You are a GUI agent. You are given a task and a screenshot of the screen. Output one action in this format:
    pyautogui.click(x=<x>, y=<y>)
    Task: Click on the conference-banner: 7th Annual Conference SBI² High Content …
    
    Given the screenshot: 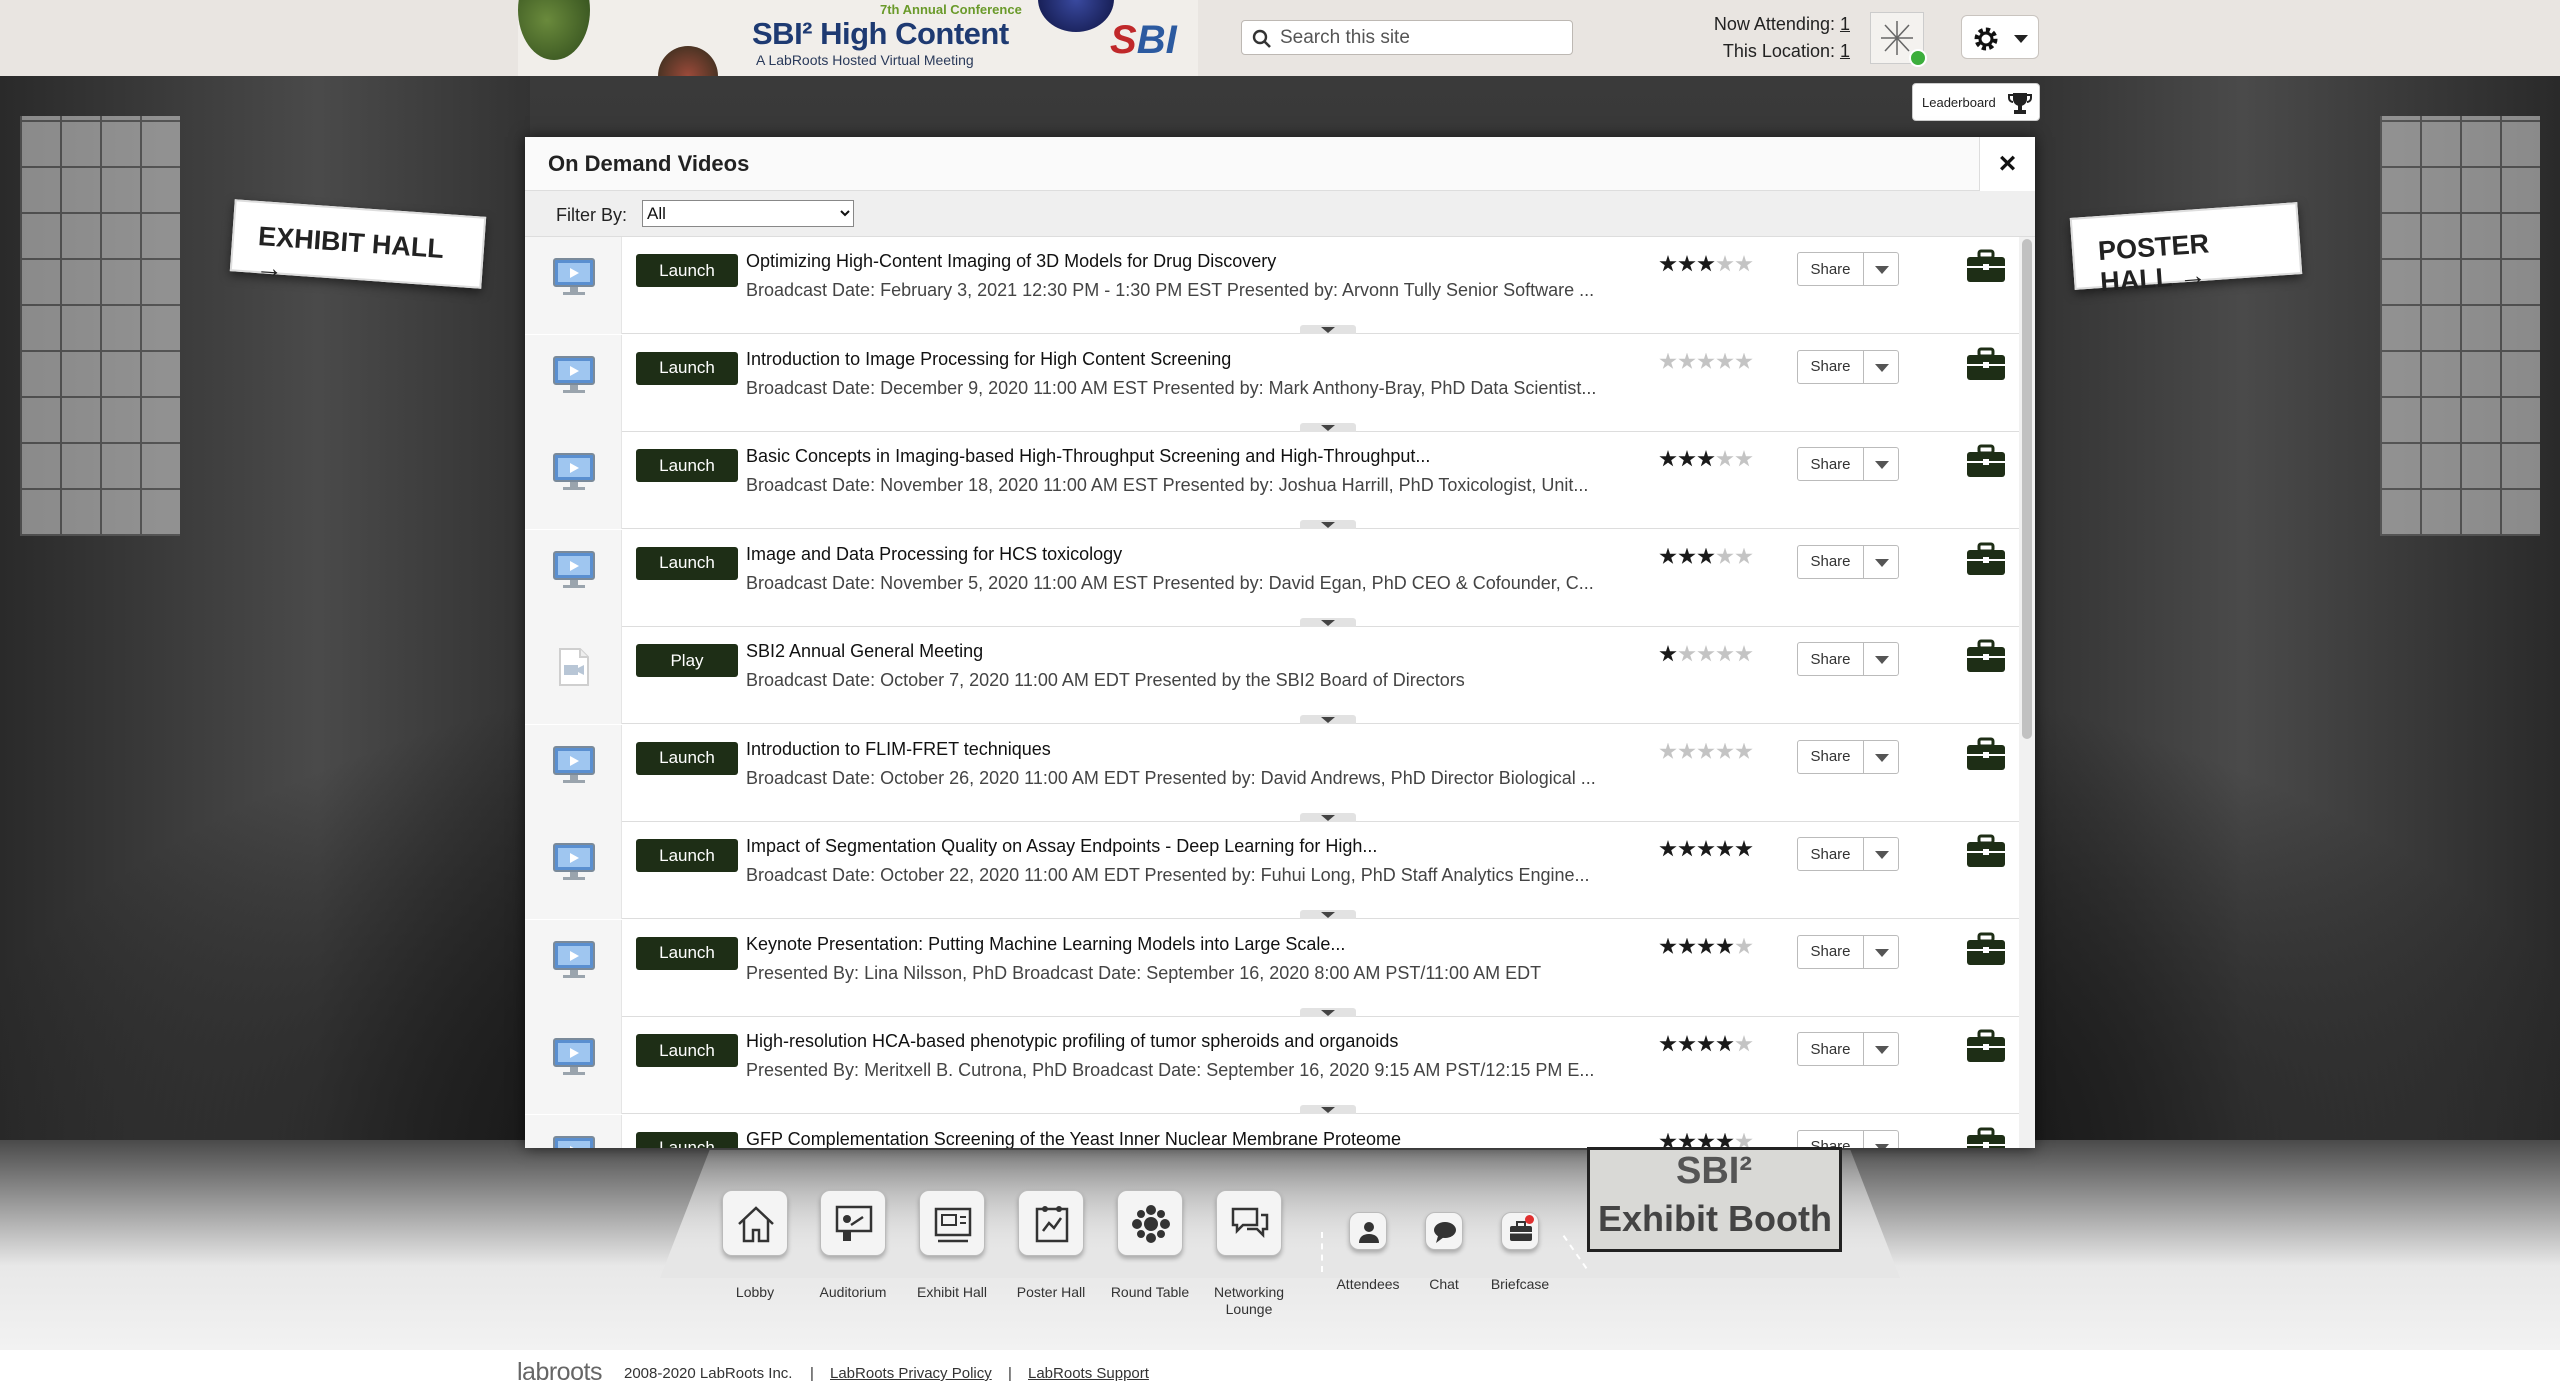 What is the action you would take?
    pyautogui.click(x=858, y=38)
    